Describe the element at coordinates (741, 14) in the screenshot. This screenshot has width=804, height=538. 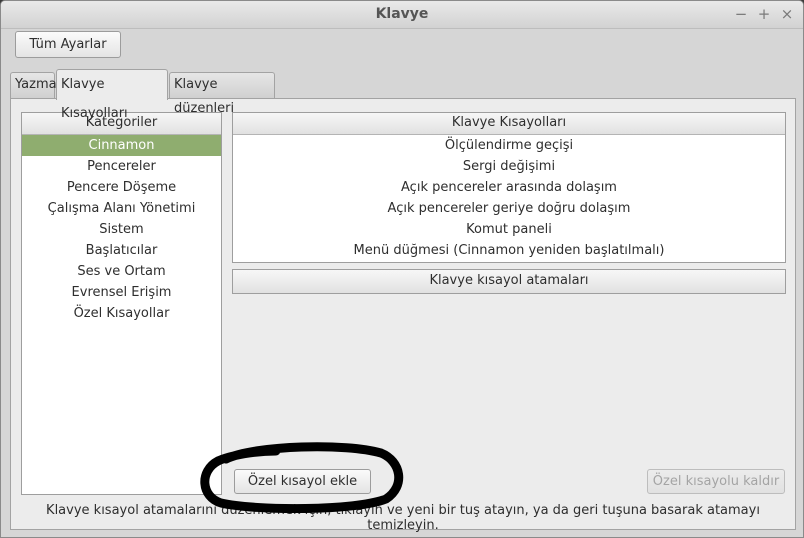
I see `minimize-icon: −` at that location.